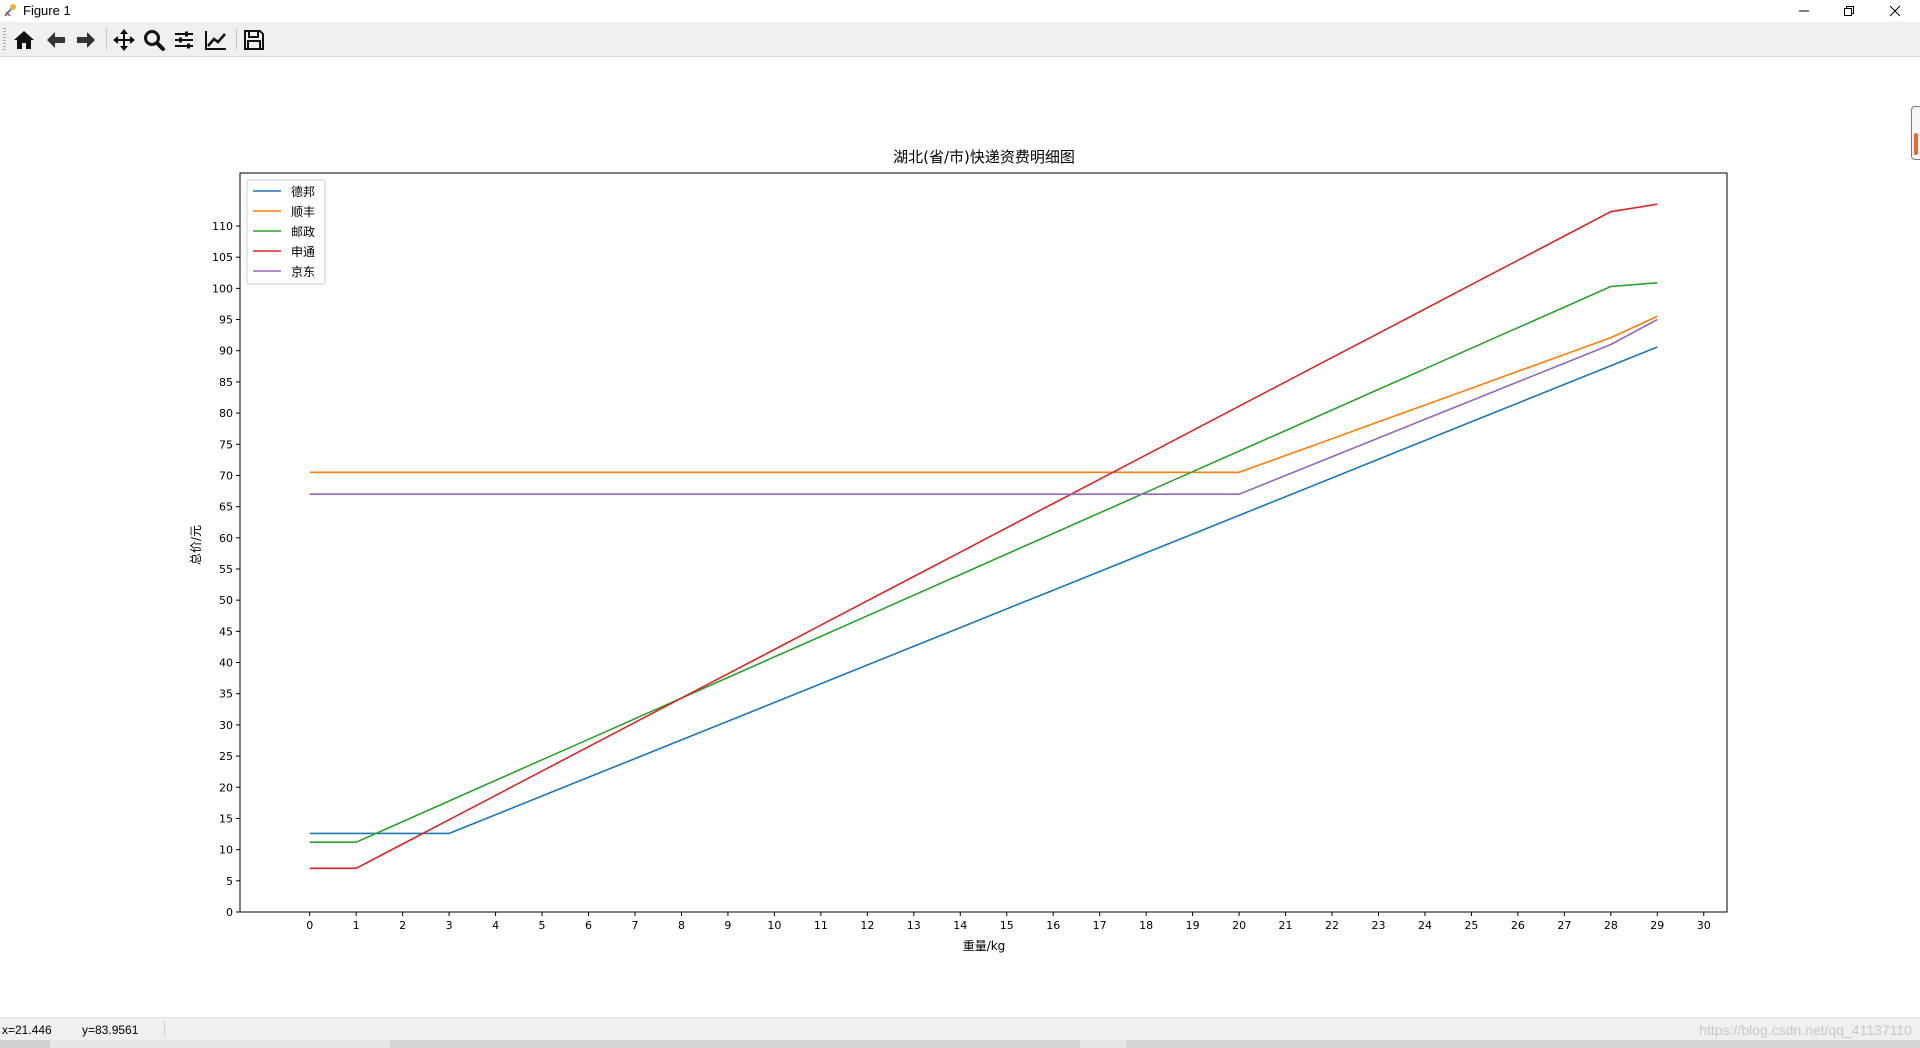 The height and width of the screenshot is (1048, 1920). Describe the element at coordinates (154, 40) in the screenshot. I see `zoom-button` at that location.